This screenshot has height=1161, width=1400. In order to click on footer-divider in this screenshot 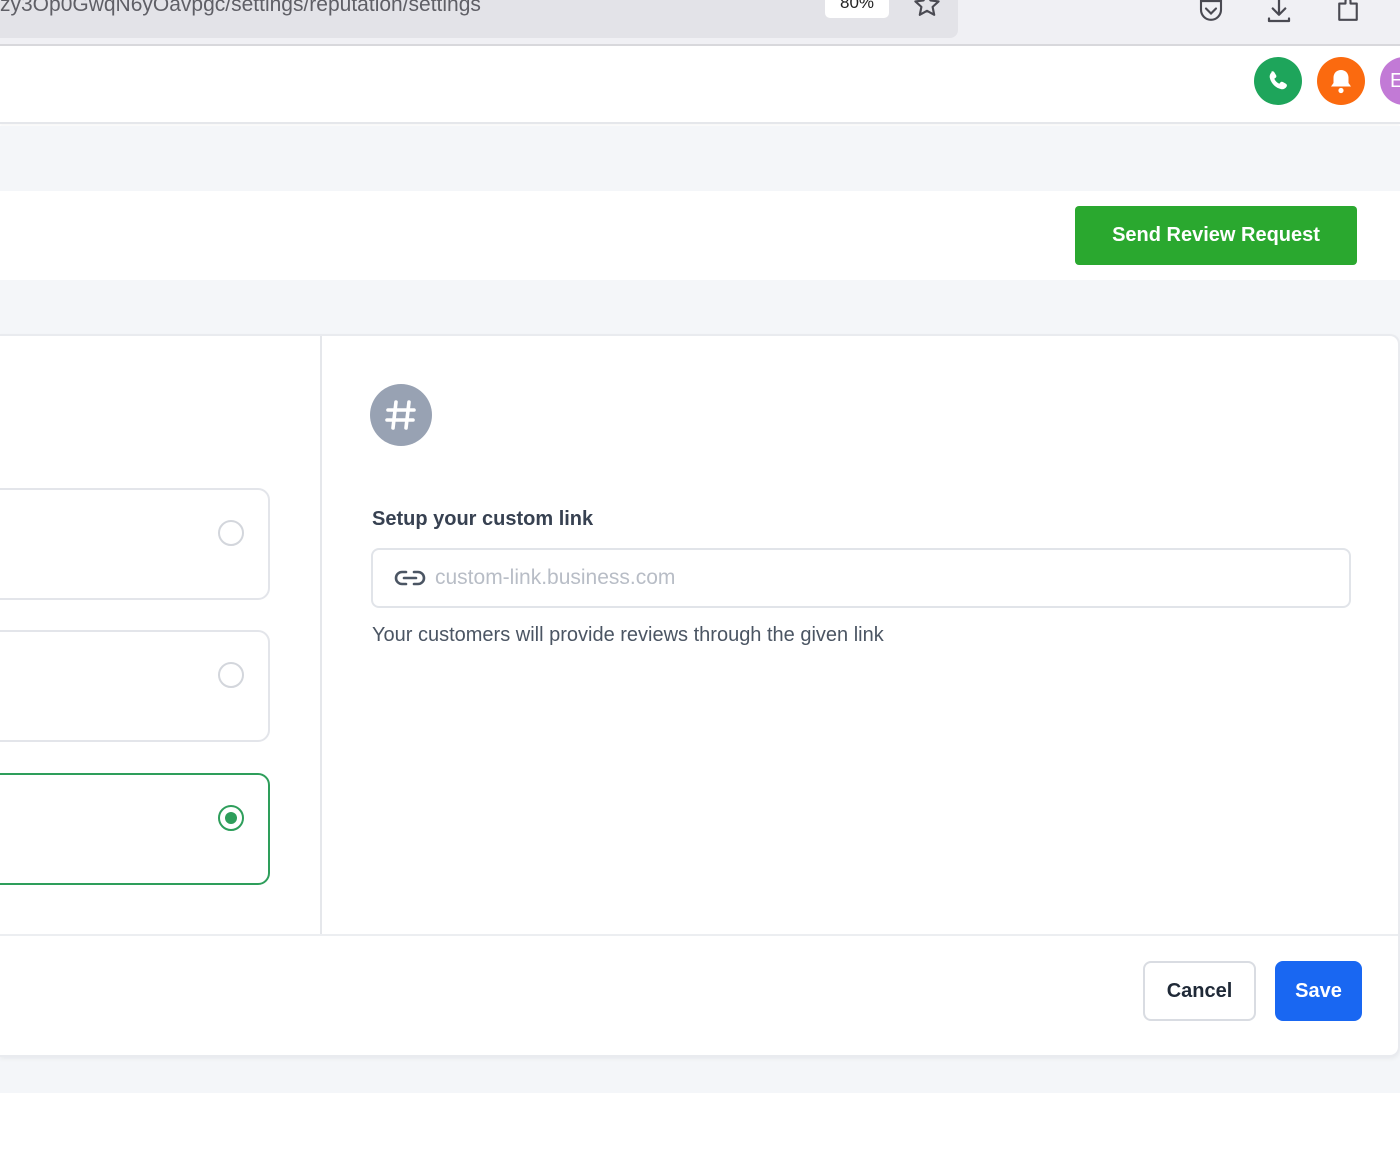, I will do `click(699, 935)`.